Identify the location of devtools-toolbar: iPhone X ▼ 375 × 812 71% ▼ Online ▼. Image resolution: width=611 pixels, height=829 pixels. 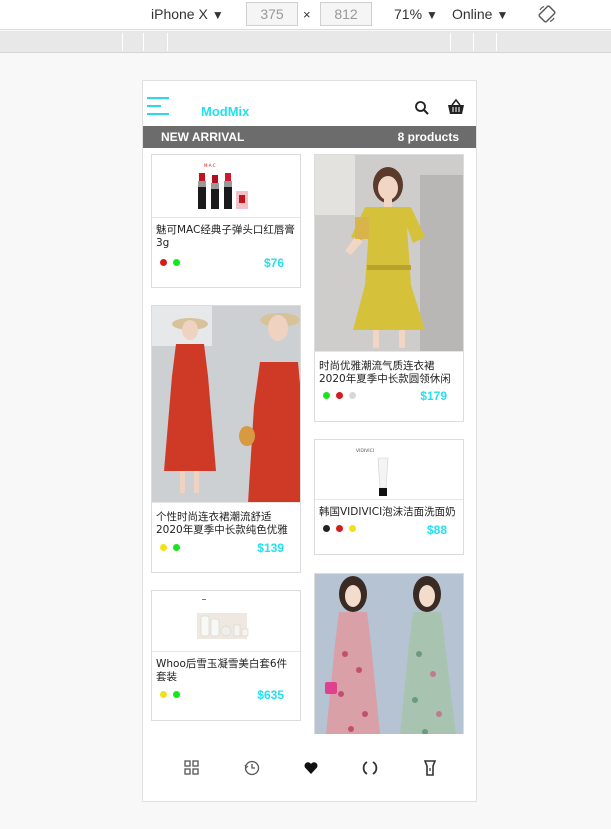
(305, 15).